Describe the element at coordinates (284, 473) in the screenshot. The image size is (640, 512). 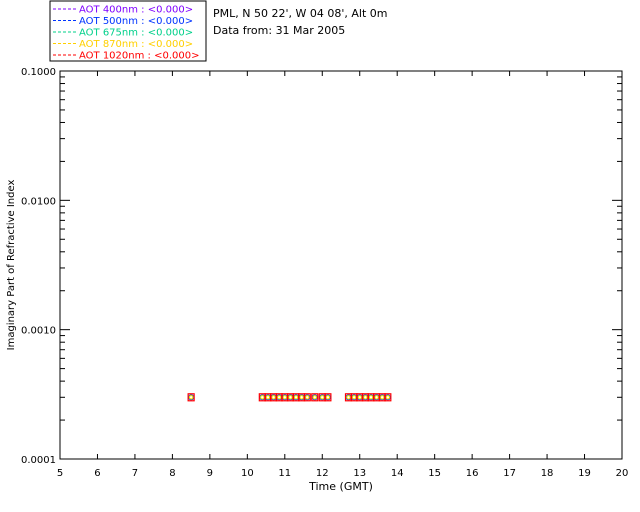
I see `x-tick-label-6: 11` at that location.